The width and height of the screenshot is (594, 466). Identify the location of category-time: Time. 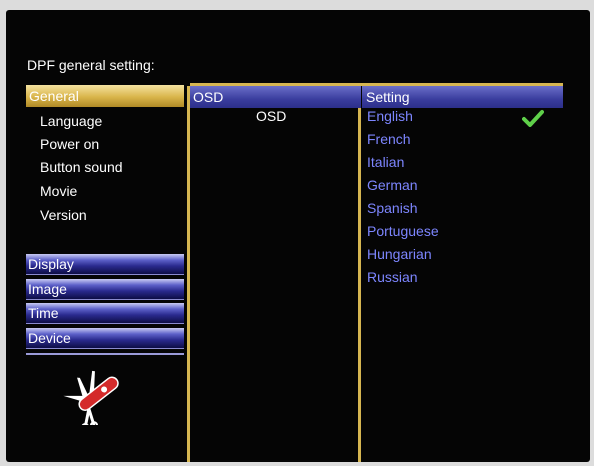
(105, 313).